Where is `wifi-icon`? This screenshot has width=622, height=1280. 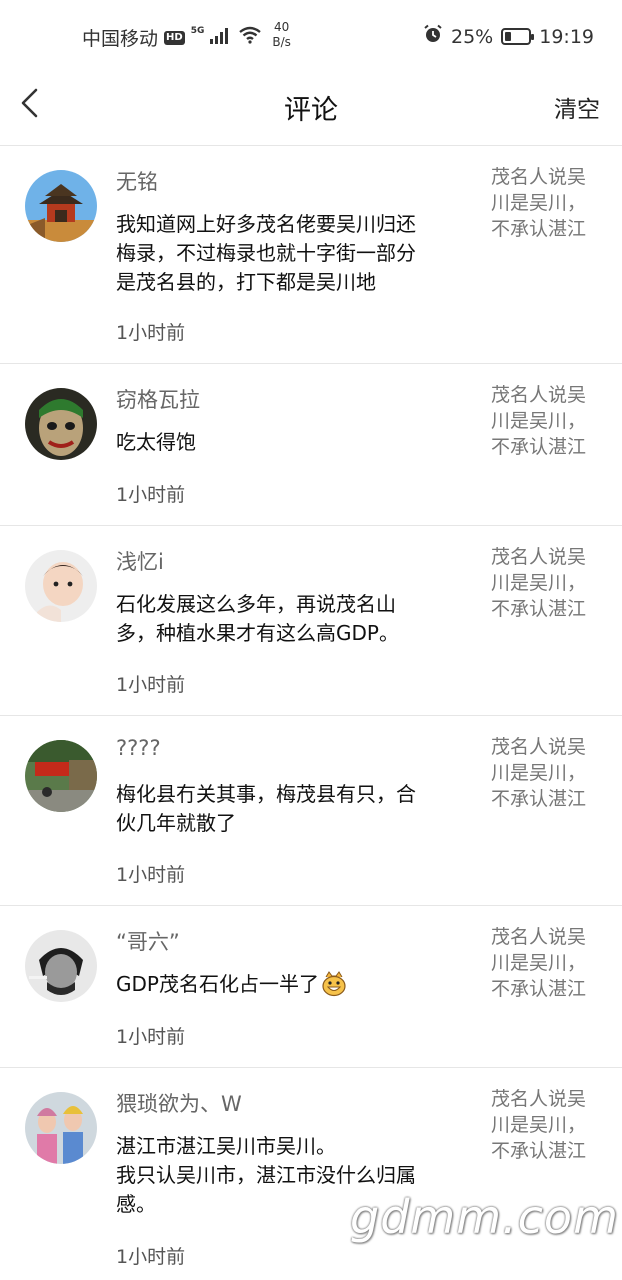
wifi-icon is located at coordinates (250, 37).